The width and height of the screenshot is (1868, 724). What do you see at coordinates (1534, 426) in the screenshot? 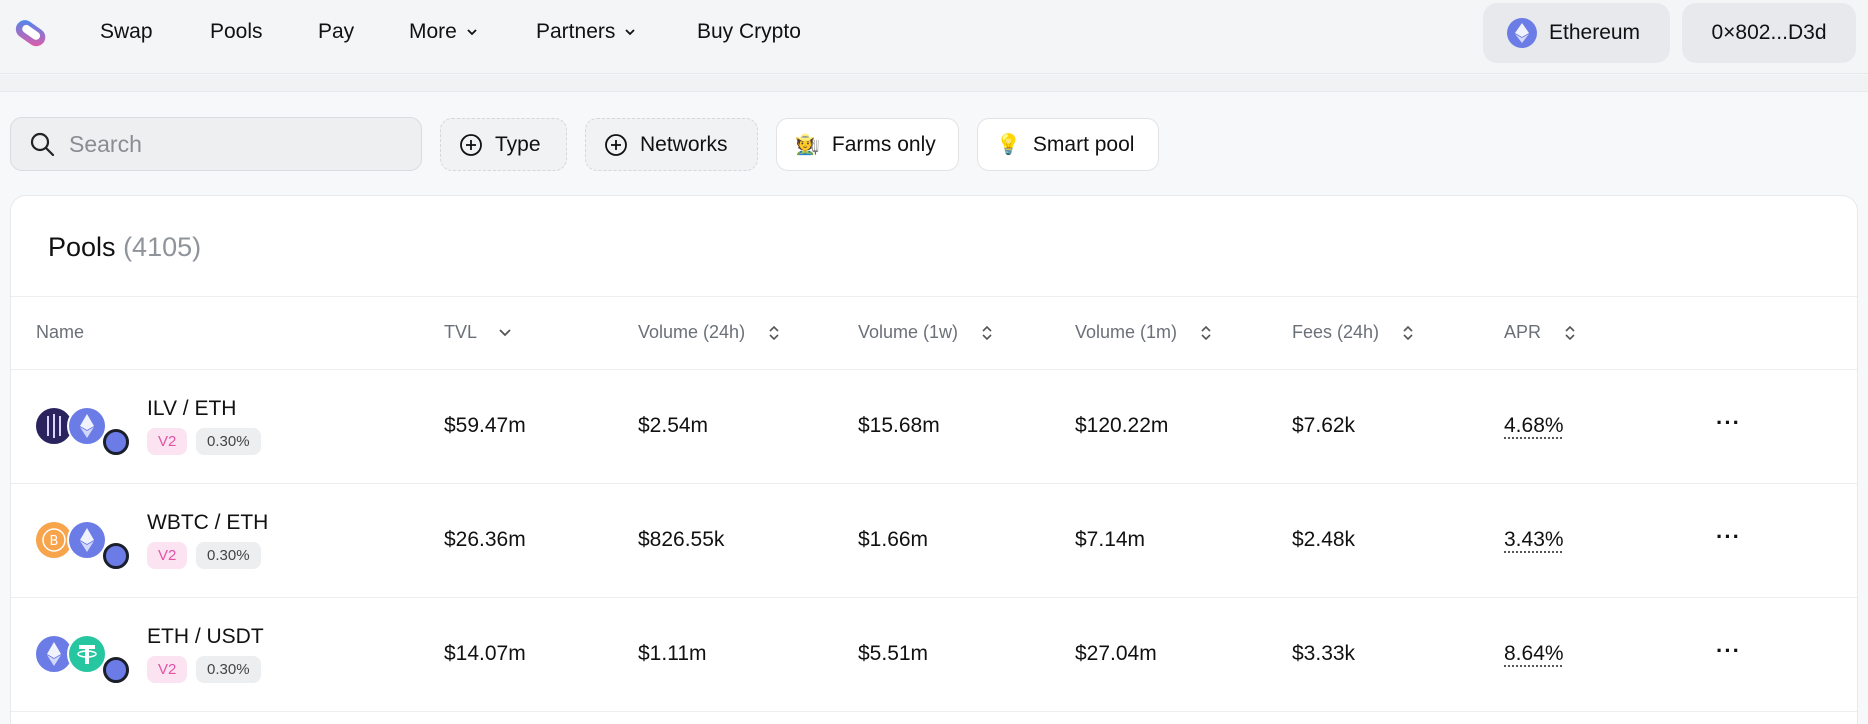
I see `apr-value: 4.68%` at bounding box center [1534, 426].